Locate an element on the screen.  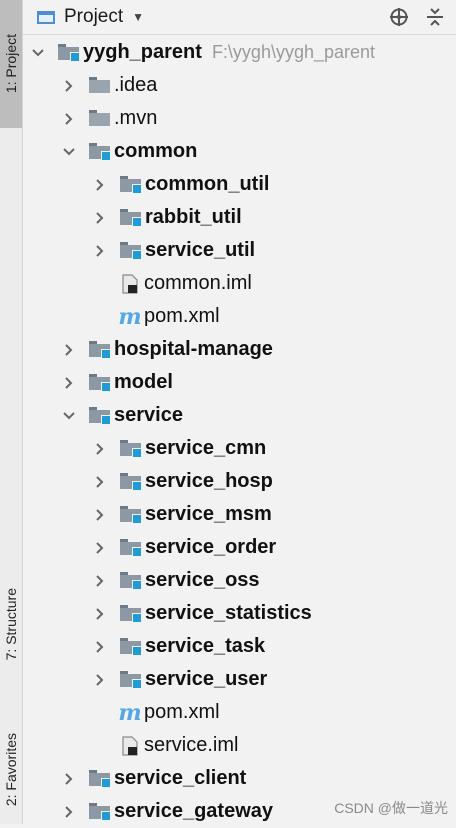
collapse-all-icon is located at coordinates (435, 17).